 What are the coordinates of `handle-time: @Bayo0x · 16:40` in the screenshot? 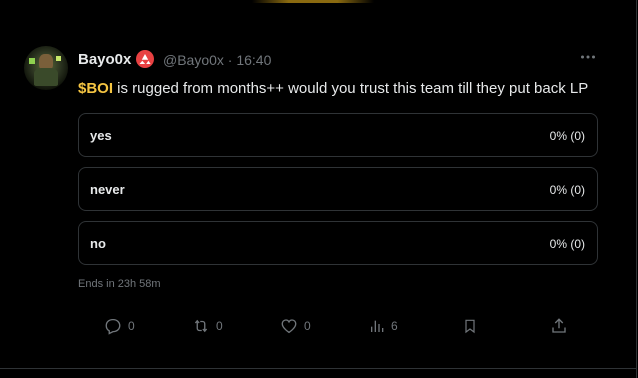 It's located at (217, 60).